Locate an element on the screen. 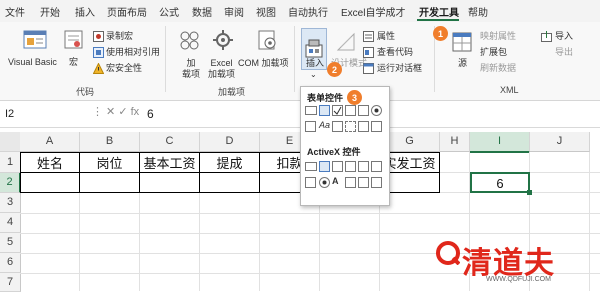  xml-source-label: 源 is located at coordinates (462, 63).